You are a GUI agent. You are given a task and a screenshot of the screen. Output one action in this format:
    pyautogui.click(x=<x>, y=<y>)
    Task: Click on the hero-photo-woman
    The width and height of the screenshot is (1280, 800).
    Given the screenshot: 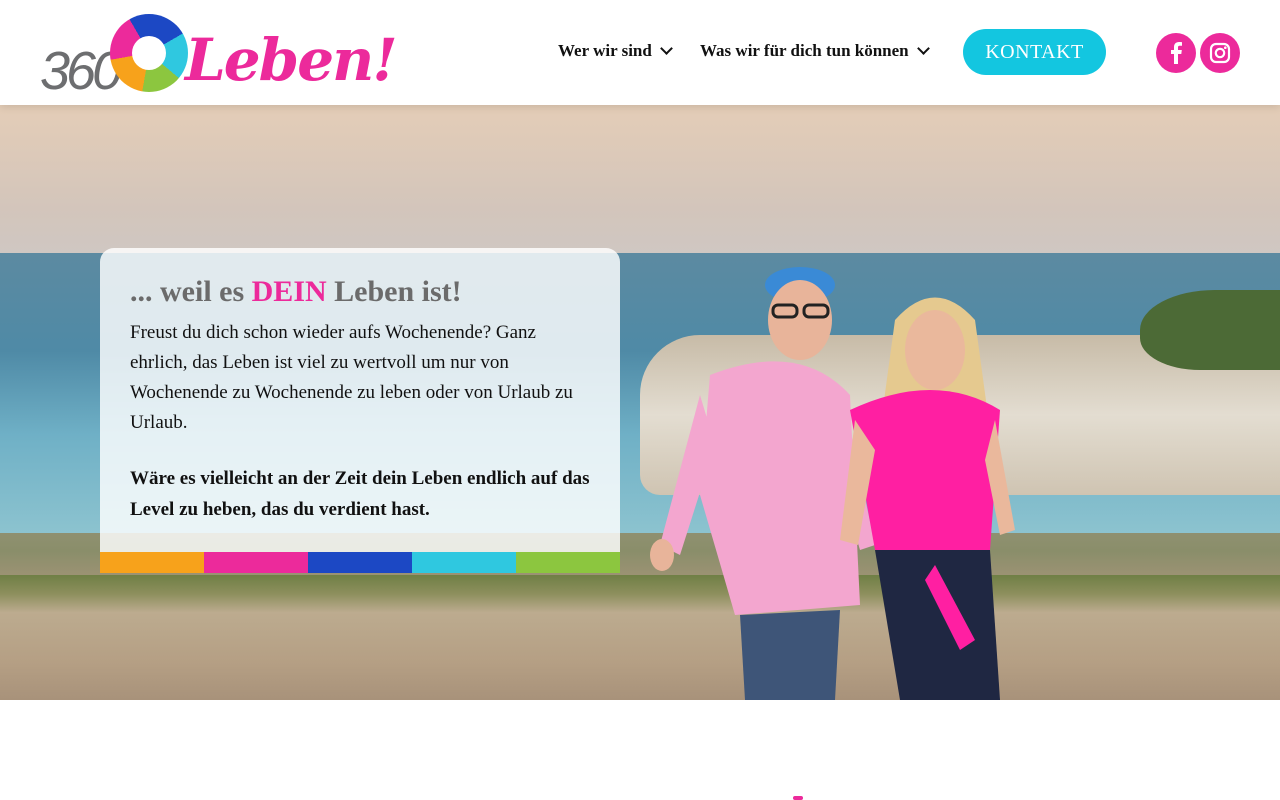 What is the action you would take?
    pyautogui.click(x=927, y=498)
    